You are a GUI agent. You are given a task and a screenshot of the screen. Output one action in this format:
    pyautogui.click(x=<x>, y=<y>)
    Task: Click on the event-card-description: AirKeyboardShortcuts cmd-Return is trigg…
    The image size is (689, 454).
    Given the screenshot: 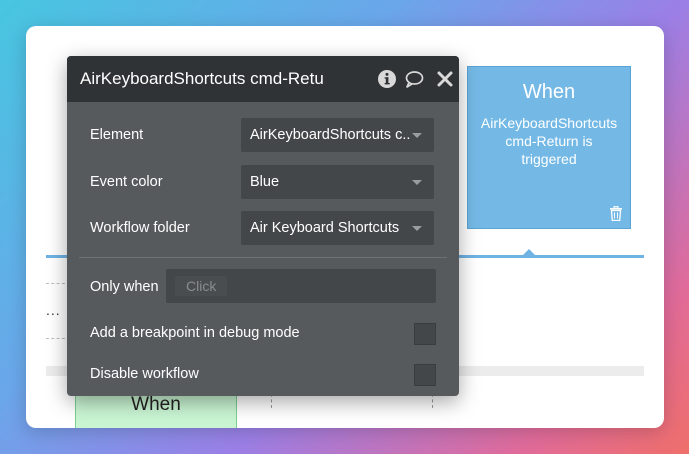 What is the action you would take?
    pyautogui.click(x=549, y=141)
    